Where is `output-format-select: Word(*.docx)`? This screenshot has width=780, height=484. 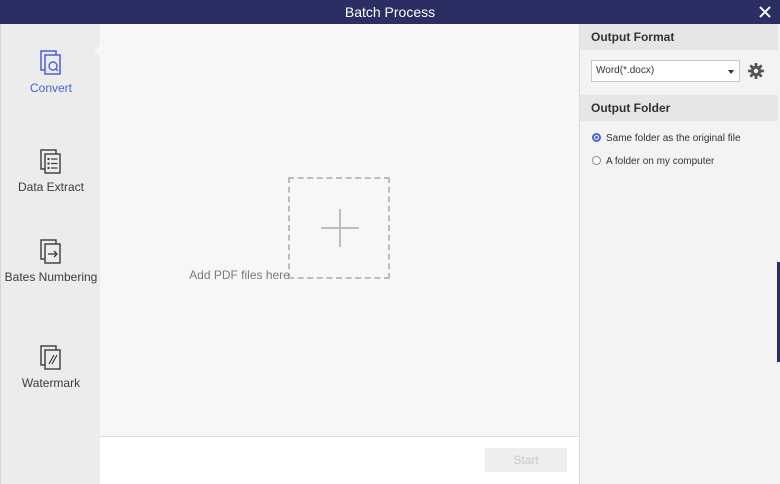
output-format-select: Word(*.docx) is located at coordinates (665, 71).